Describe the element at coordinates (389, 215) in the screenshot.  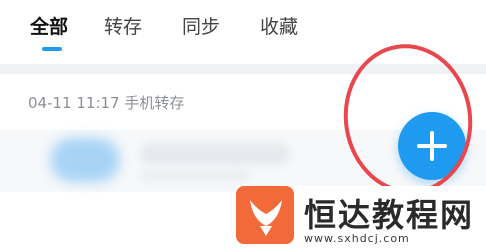
I see `watermark-title: 恒达教程网` at that location.